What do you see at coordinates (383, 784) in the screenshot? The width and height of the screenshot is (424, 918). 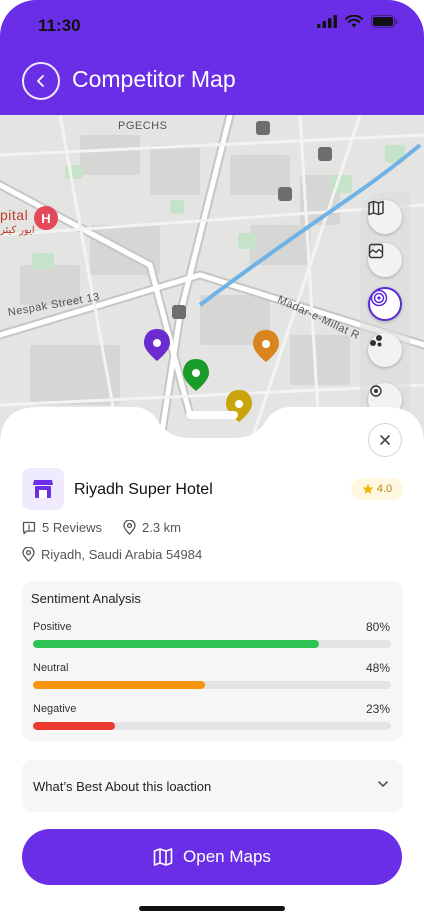 I see `chevron-down-icon` at bounding box center [383, 784].